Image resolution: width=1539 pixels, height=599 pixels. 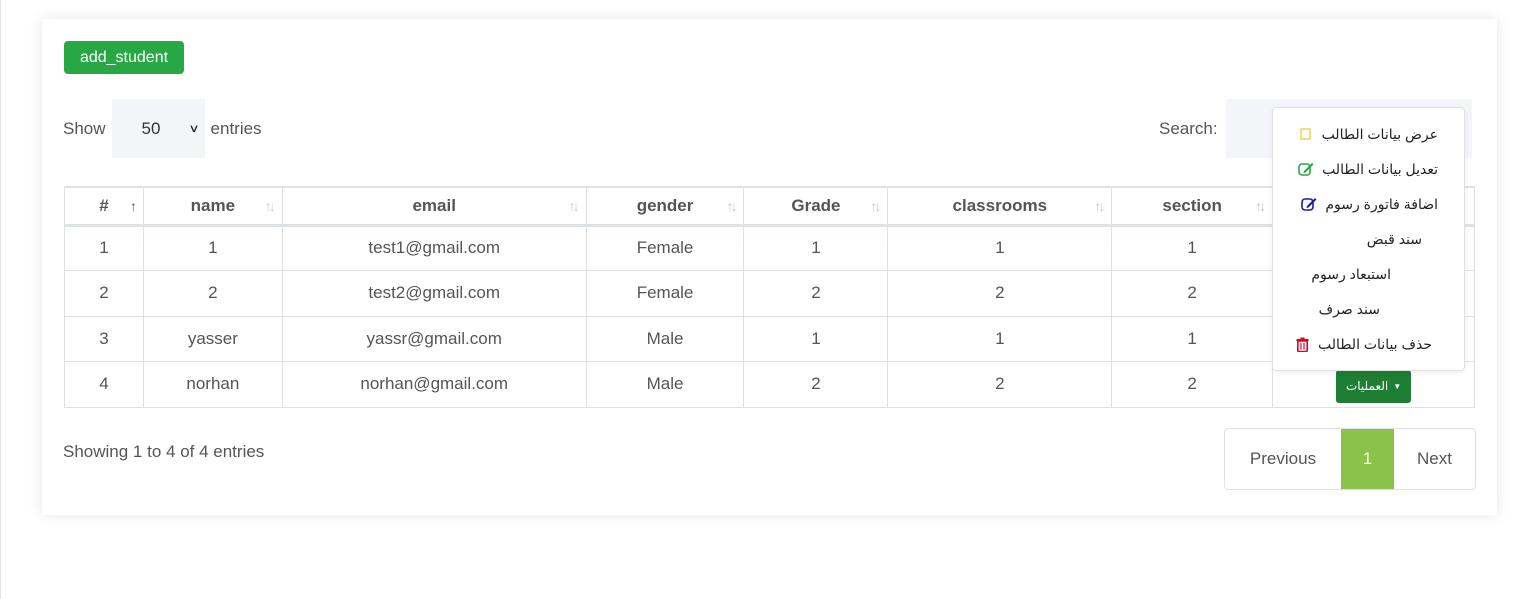 I want to click on table-info: Showing 1 to 4 of 4 entries, so click(x=164, y=451).